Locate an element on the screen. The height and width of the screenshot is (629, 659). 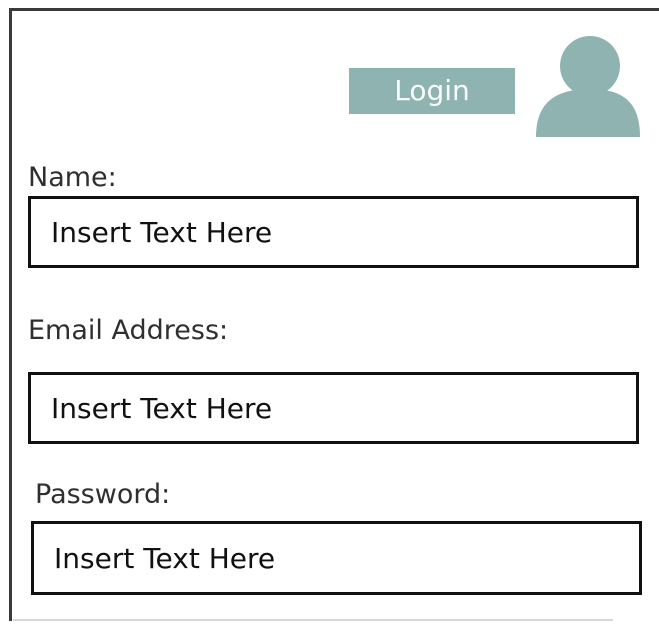
name-input: Insert Text Here is located at coordinates (333, 232).